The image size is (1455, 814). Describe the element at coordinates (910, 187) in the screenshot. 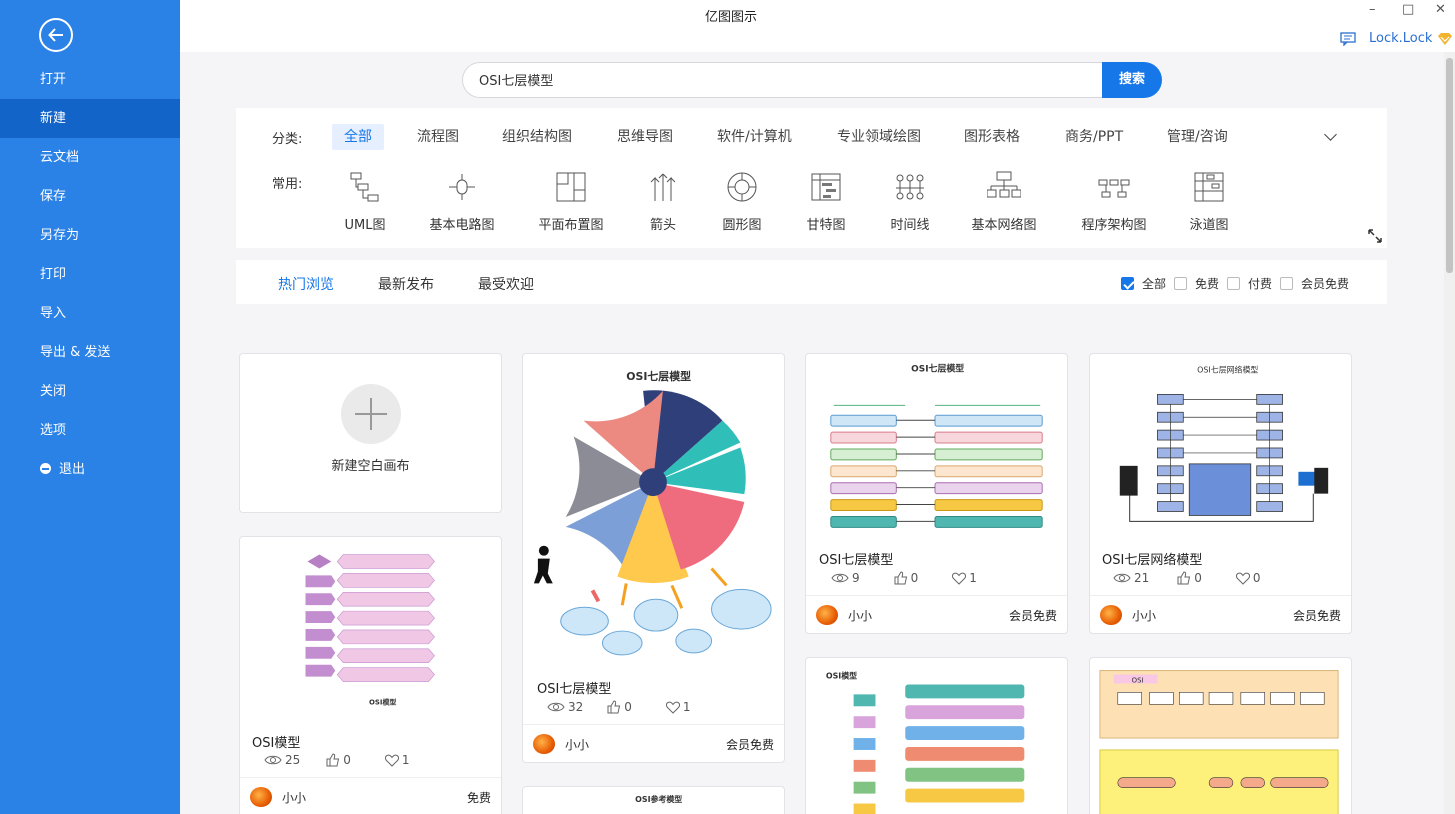

I see `timeline-icon` at that location.